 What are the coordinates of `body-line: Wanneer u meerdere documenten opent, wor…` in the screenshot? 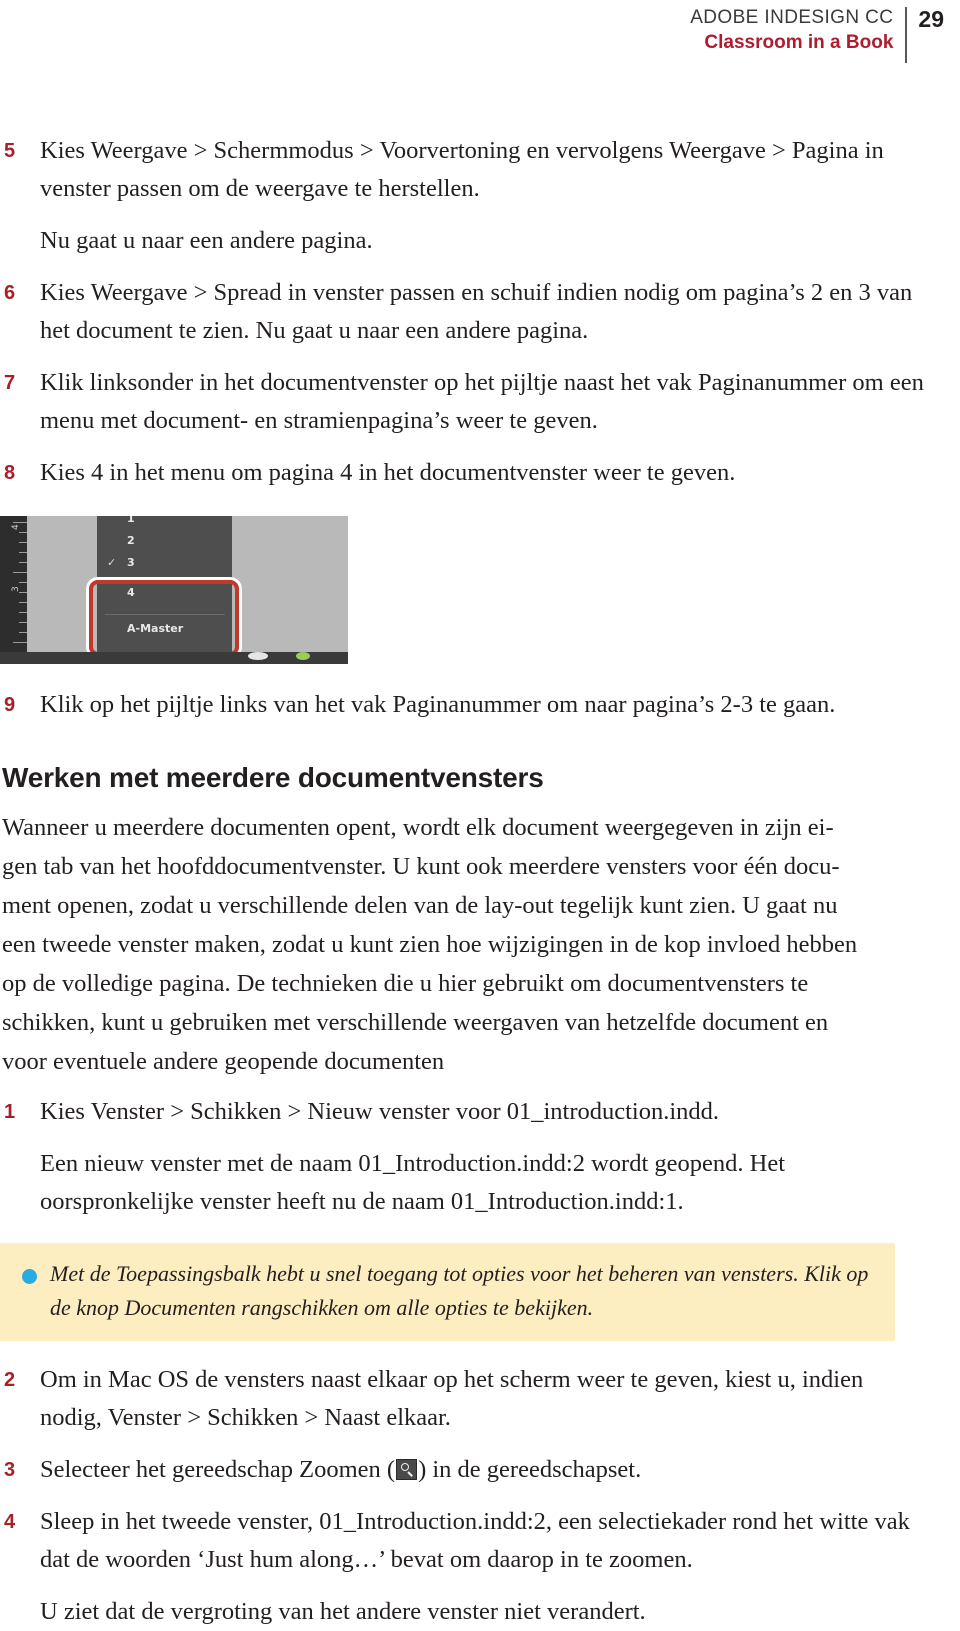 It's located at (418, 827).